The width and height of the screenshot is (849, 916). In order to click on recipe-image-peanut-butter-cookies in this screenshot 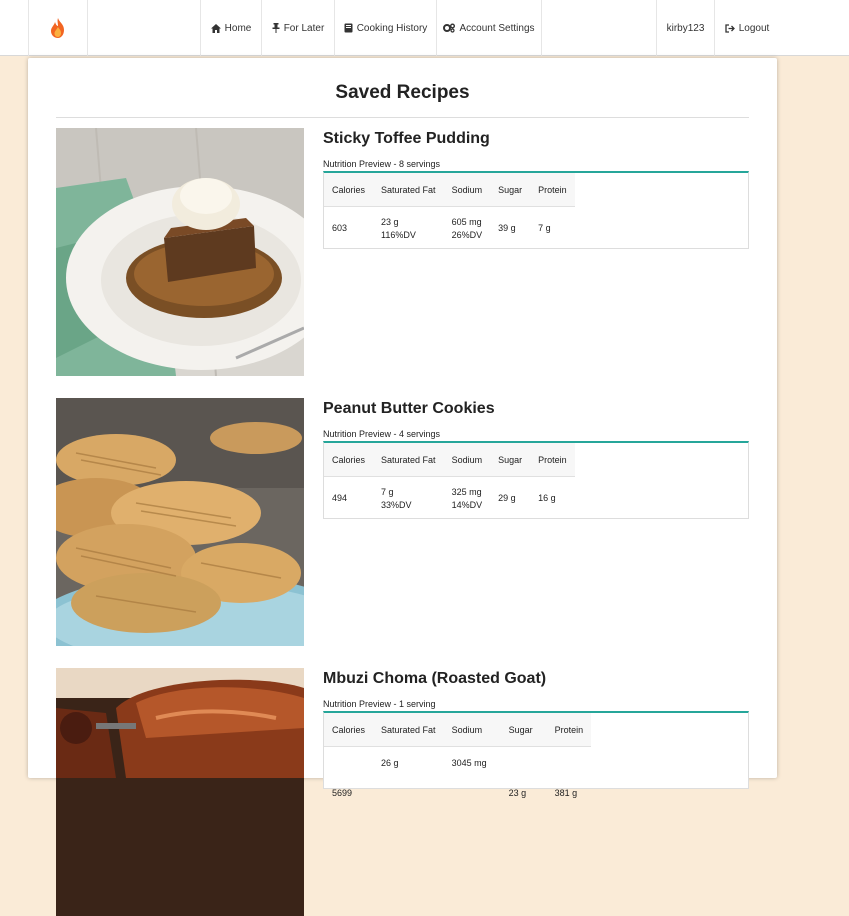, I will do `click(180, 522)`.